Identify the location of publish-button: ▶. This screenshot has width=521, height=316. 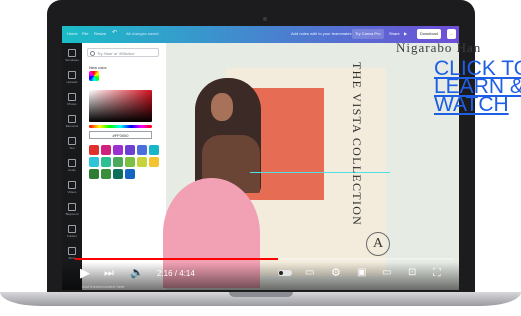
(405, 34).